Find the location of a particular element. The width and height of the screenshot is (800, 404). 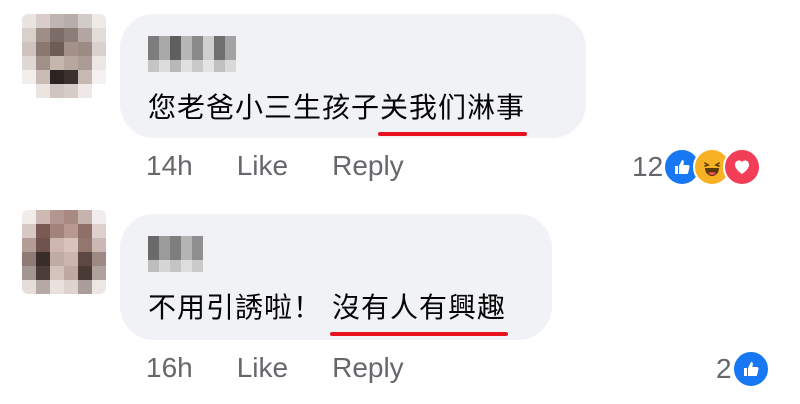

comment-actions: 16h Like Reply is located at coordinates (275, 368).